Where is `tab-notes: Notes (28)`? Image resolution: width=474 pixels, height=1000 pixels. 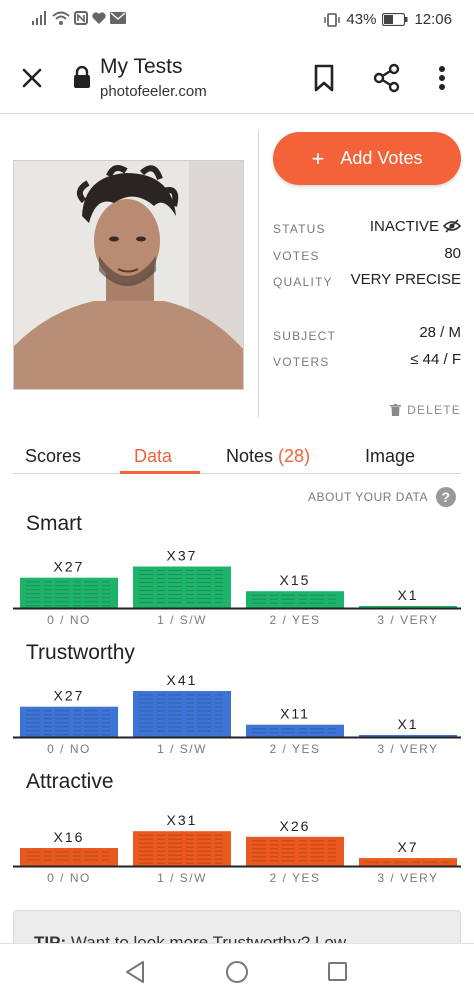 tab-notes: Notes (28) is located at coordinates (268, 456).